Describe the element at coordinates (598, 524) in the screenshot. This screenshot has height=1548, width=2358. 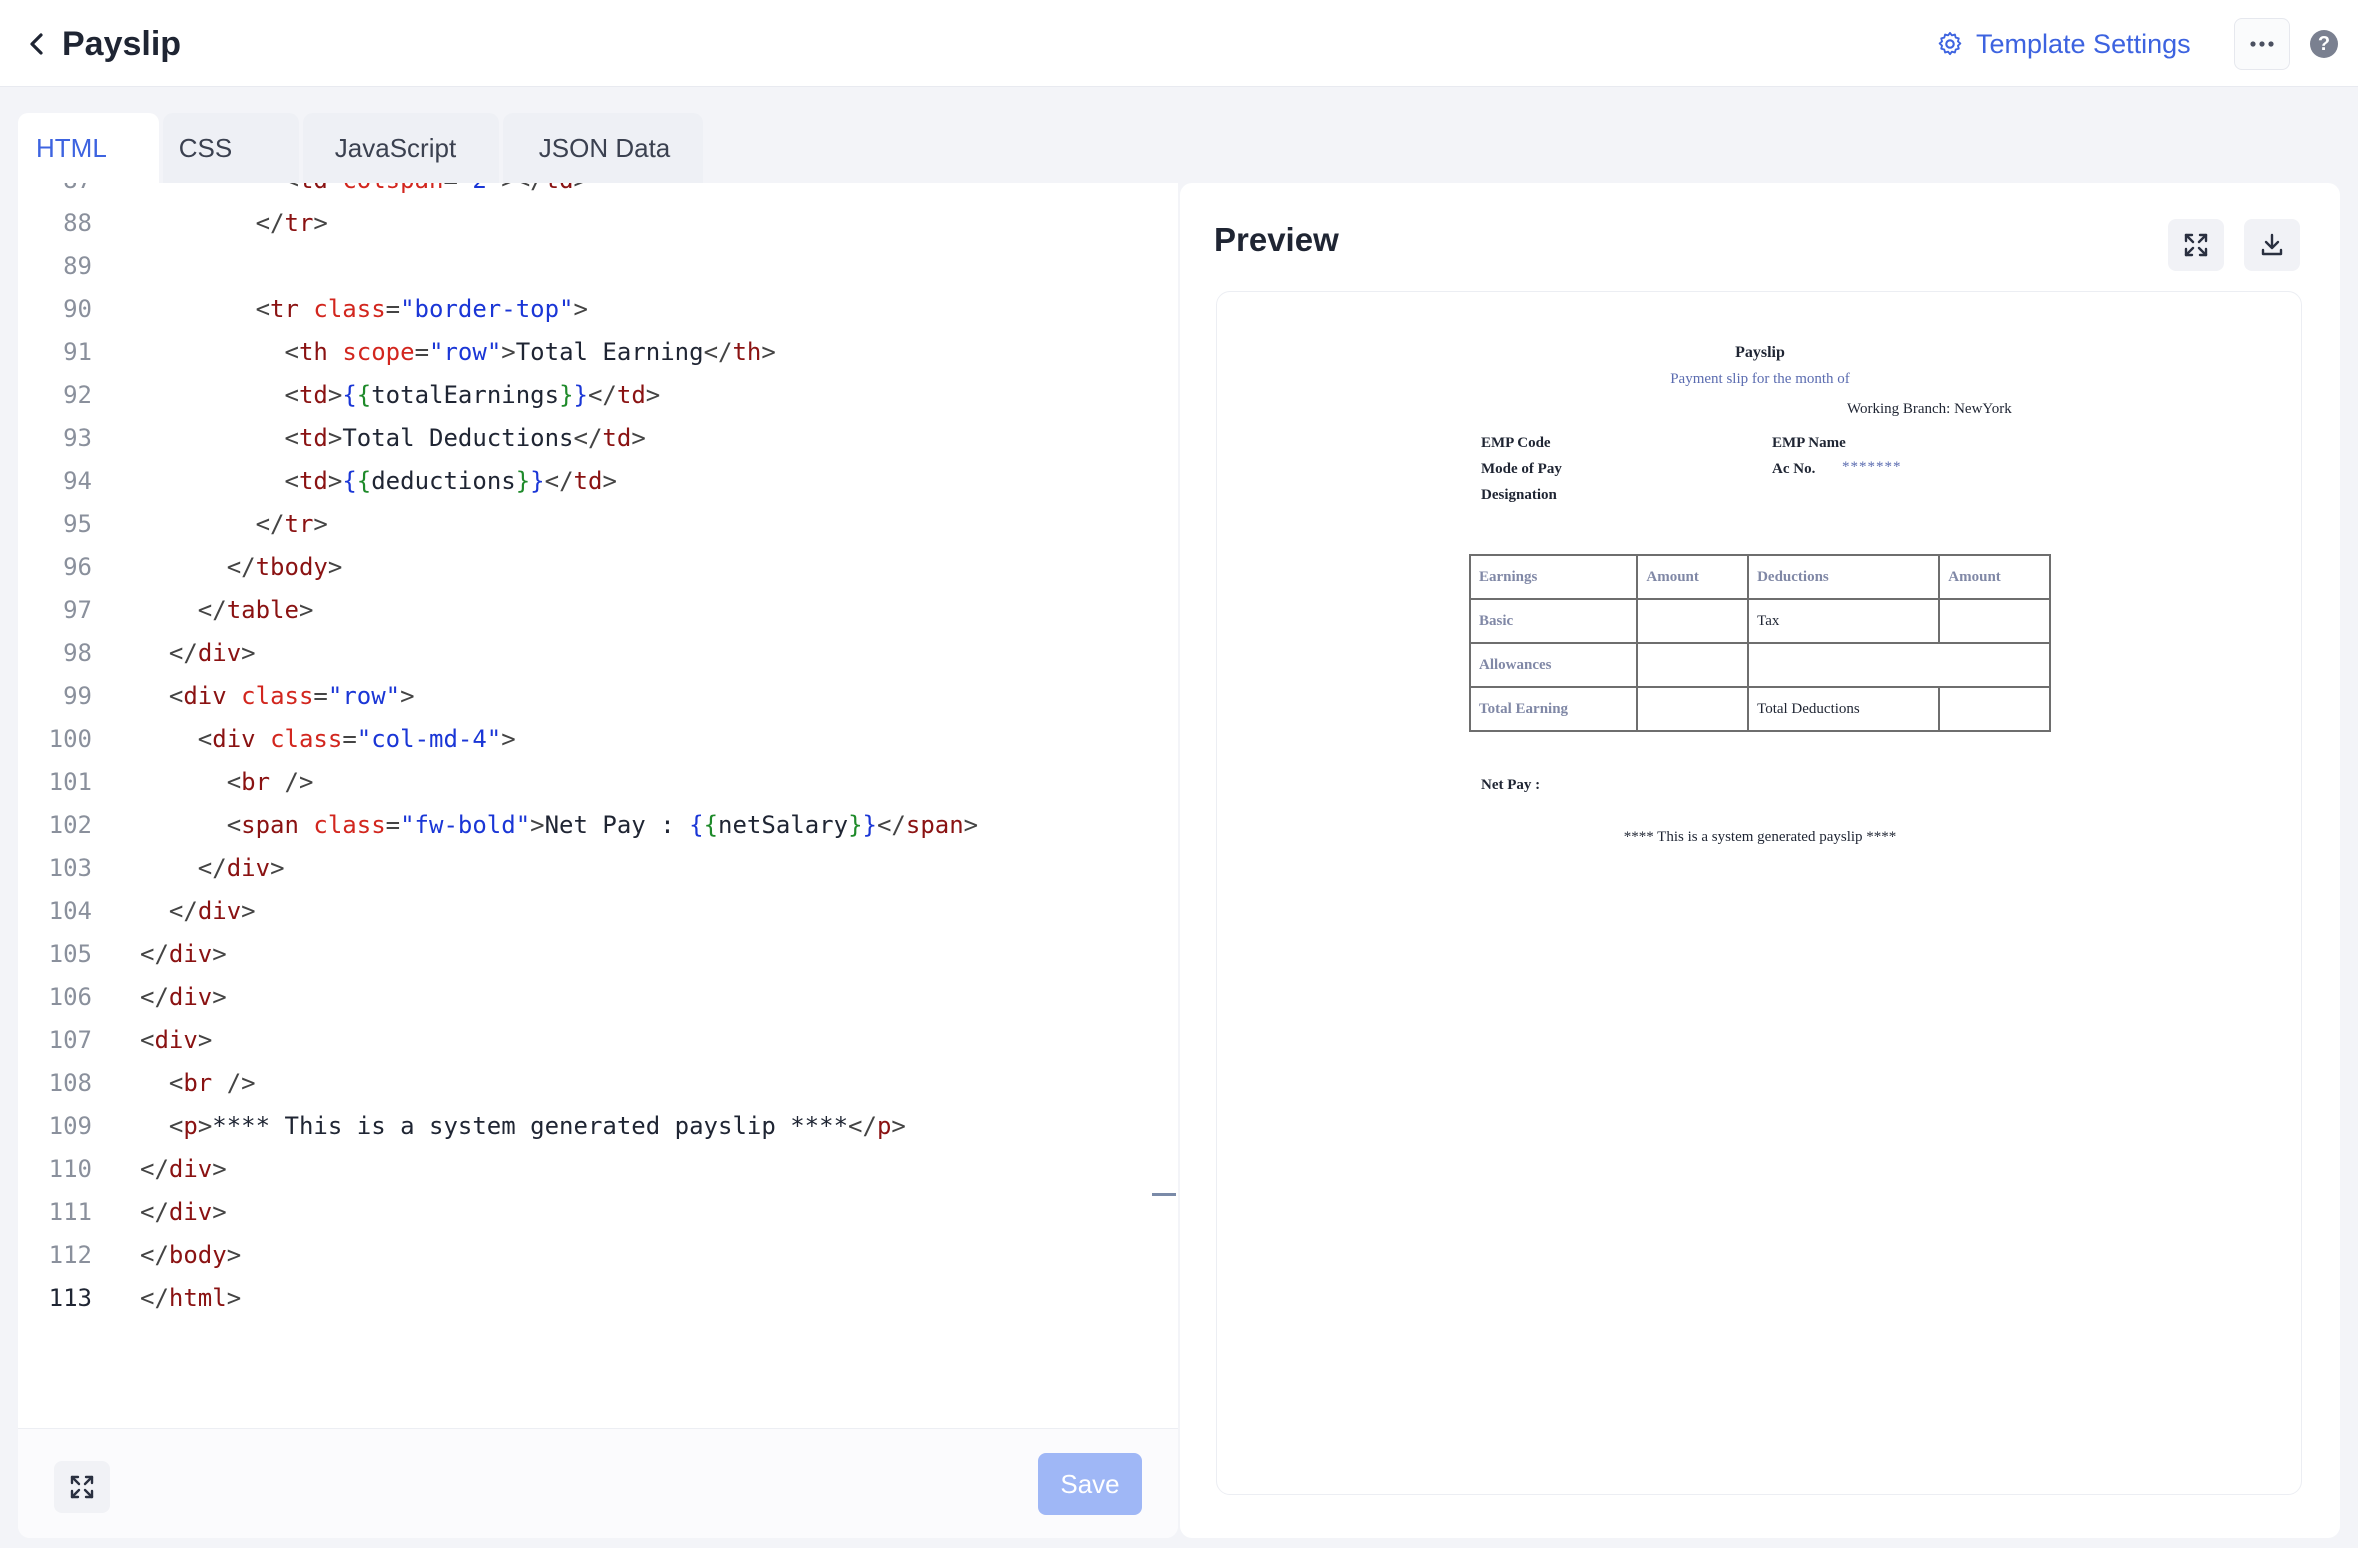
I see `code-line: 95 </tr>` at that location.